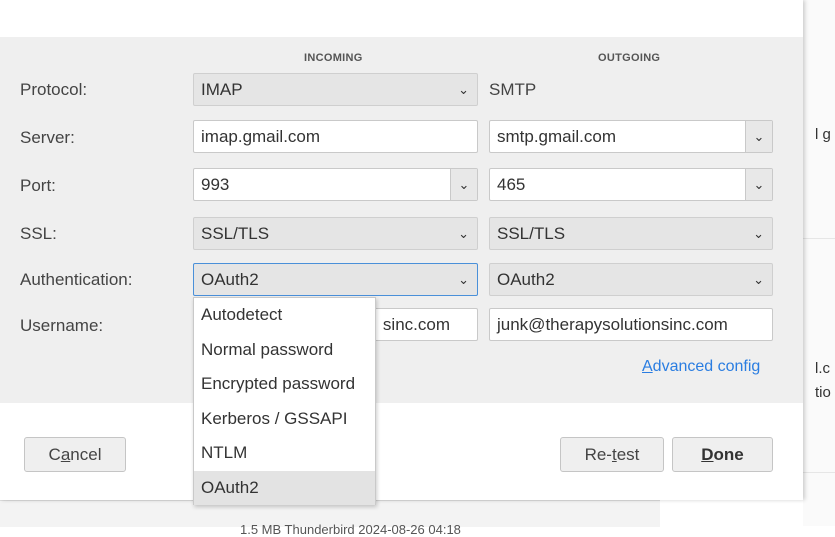 The width and height of the screenshot is (835, 537). What do you see at coordinates (629, 58) in the screenshot?
I see `outgoing-column-header: OUTGOING` at bounding box center [629, 58].